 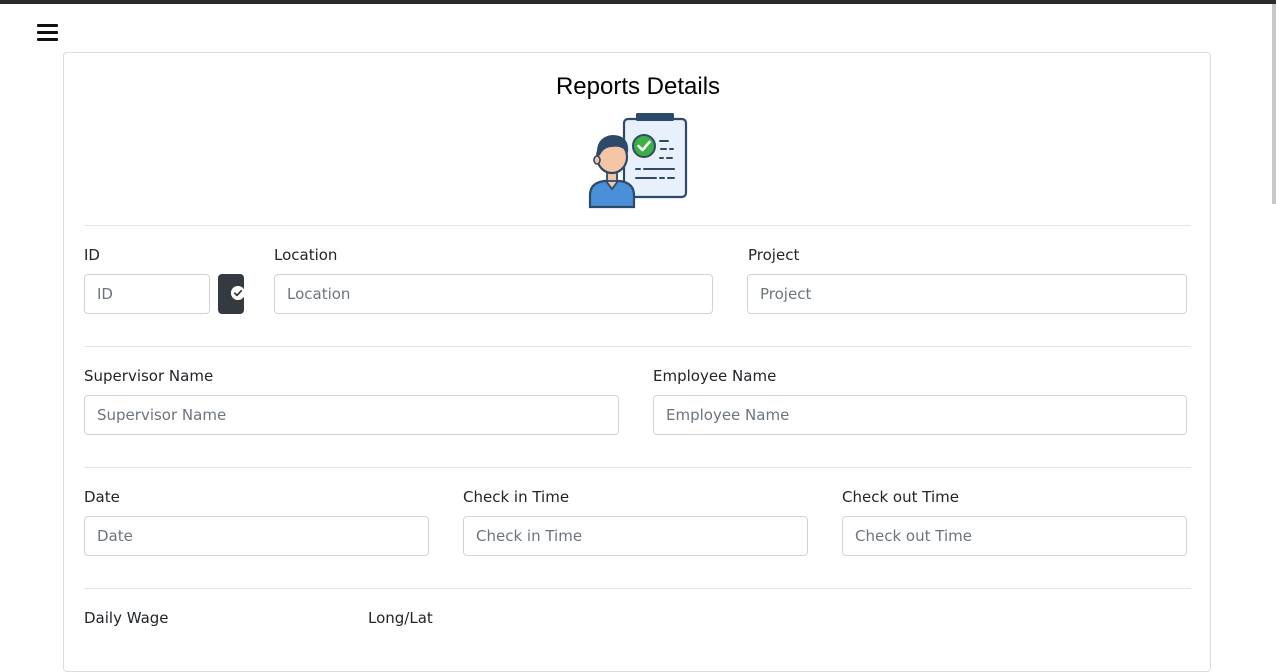 What do you see at coordinates (92, 255) in the screenshot?
I see `id-label: ID` at bounding box center [92, 255].